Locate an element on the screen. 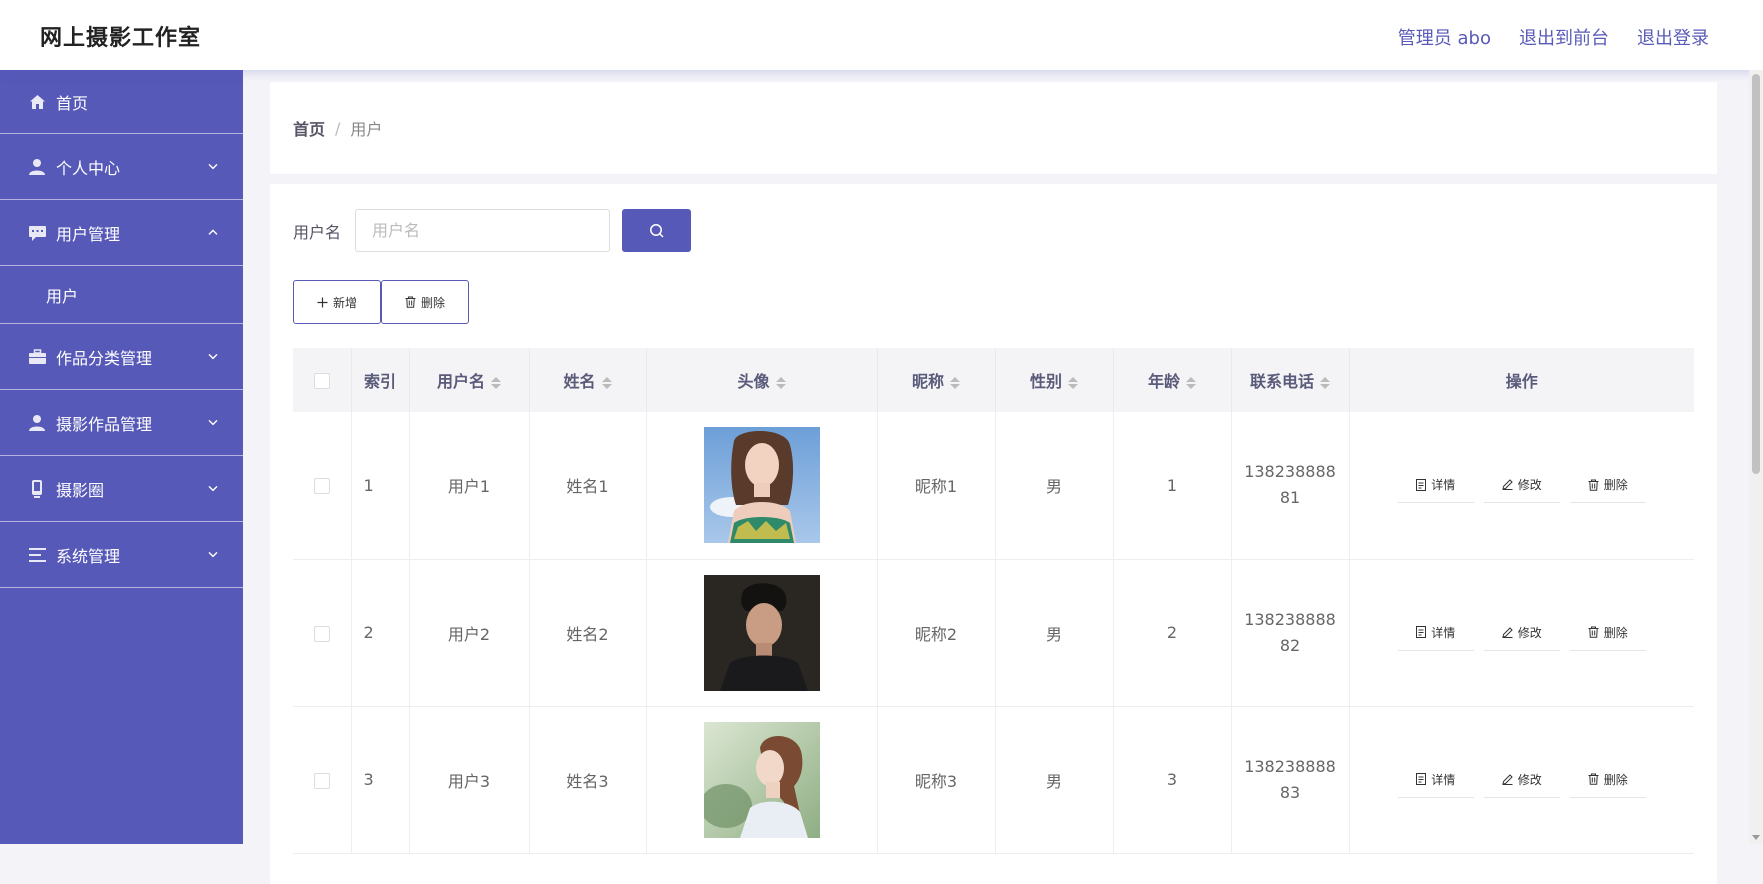 The image size is (1763, 884). page-scrollbar is located at coordinates (1756, 457).